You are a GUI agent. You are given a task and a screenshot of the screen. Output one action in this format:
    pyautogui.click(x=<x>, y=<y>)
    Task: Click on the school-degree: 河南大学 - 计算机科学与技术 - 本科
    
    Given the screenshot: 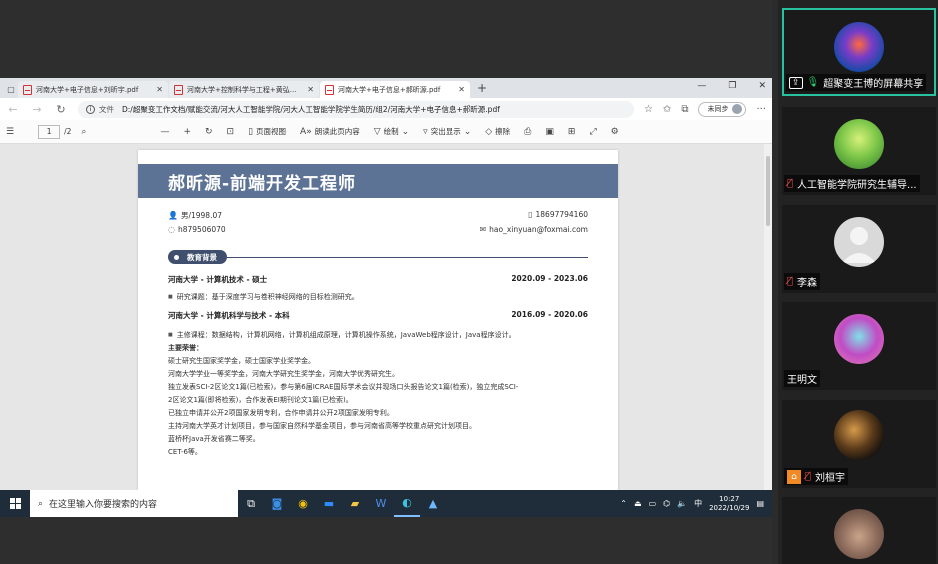 What is the action you would take?
    pyautogui.click(x=229, y=315)
    